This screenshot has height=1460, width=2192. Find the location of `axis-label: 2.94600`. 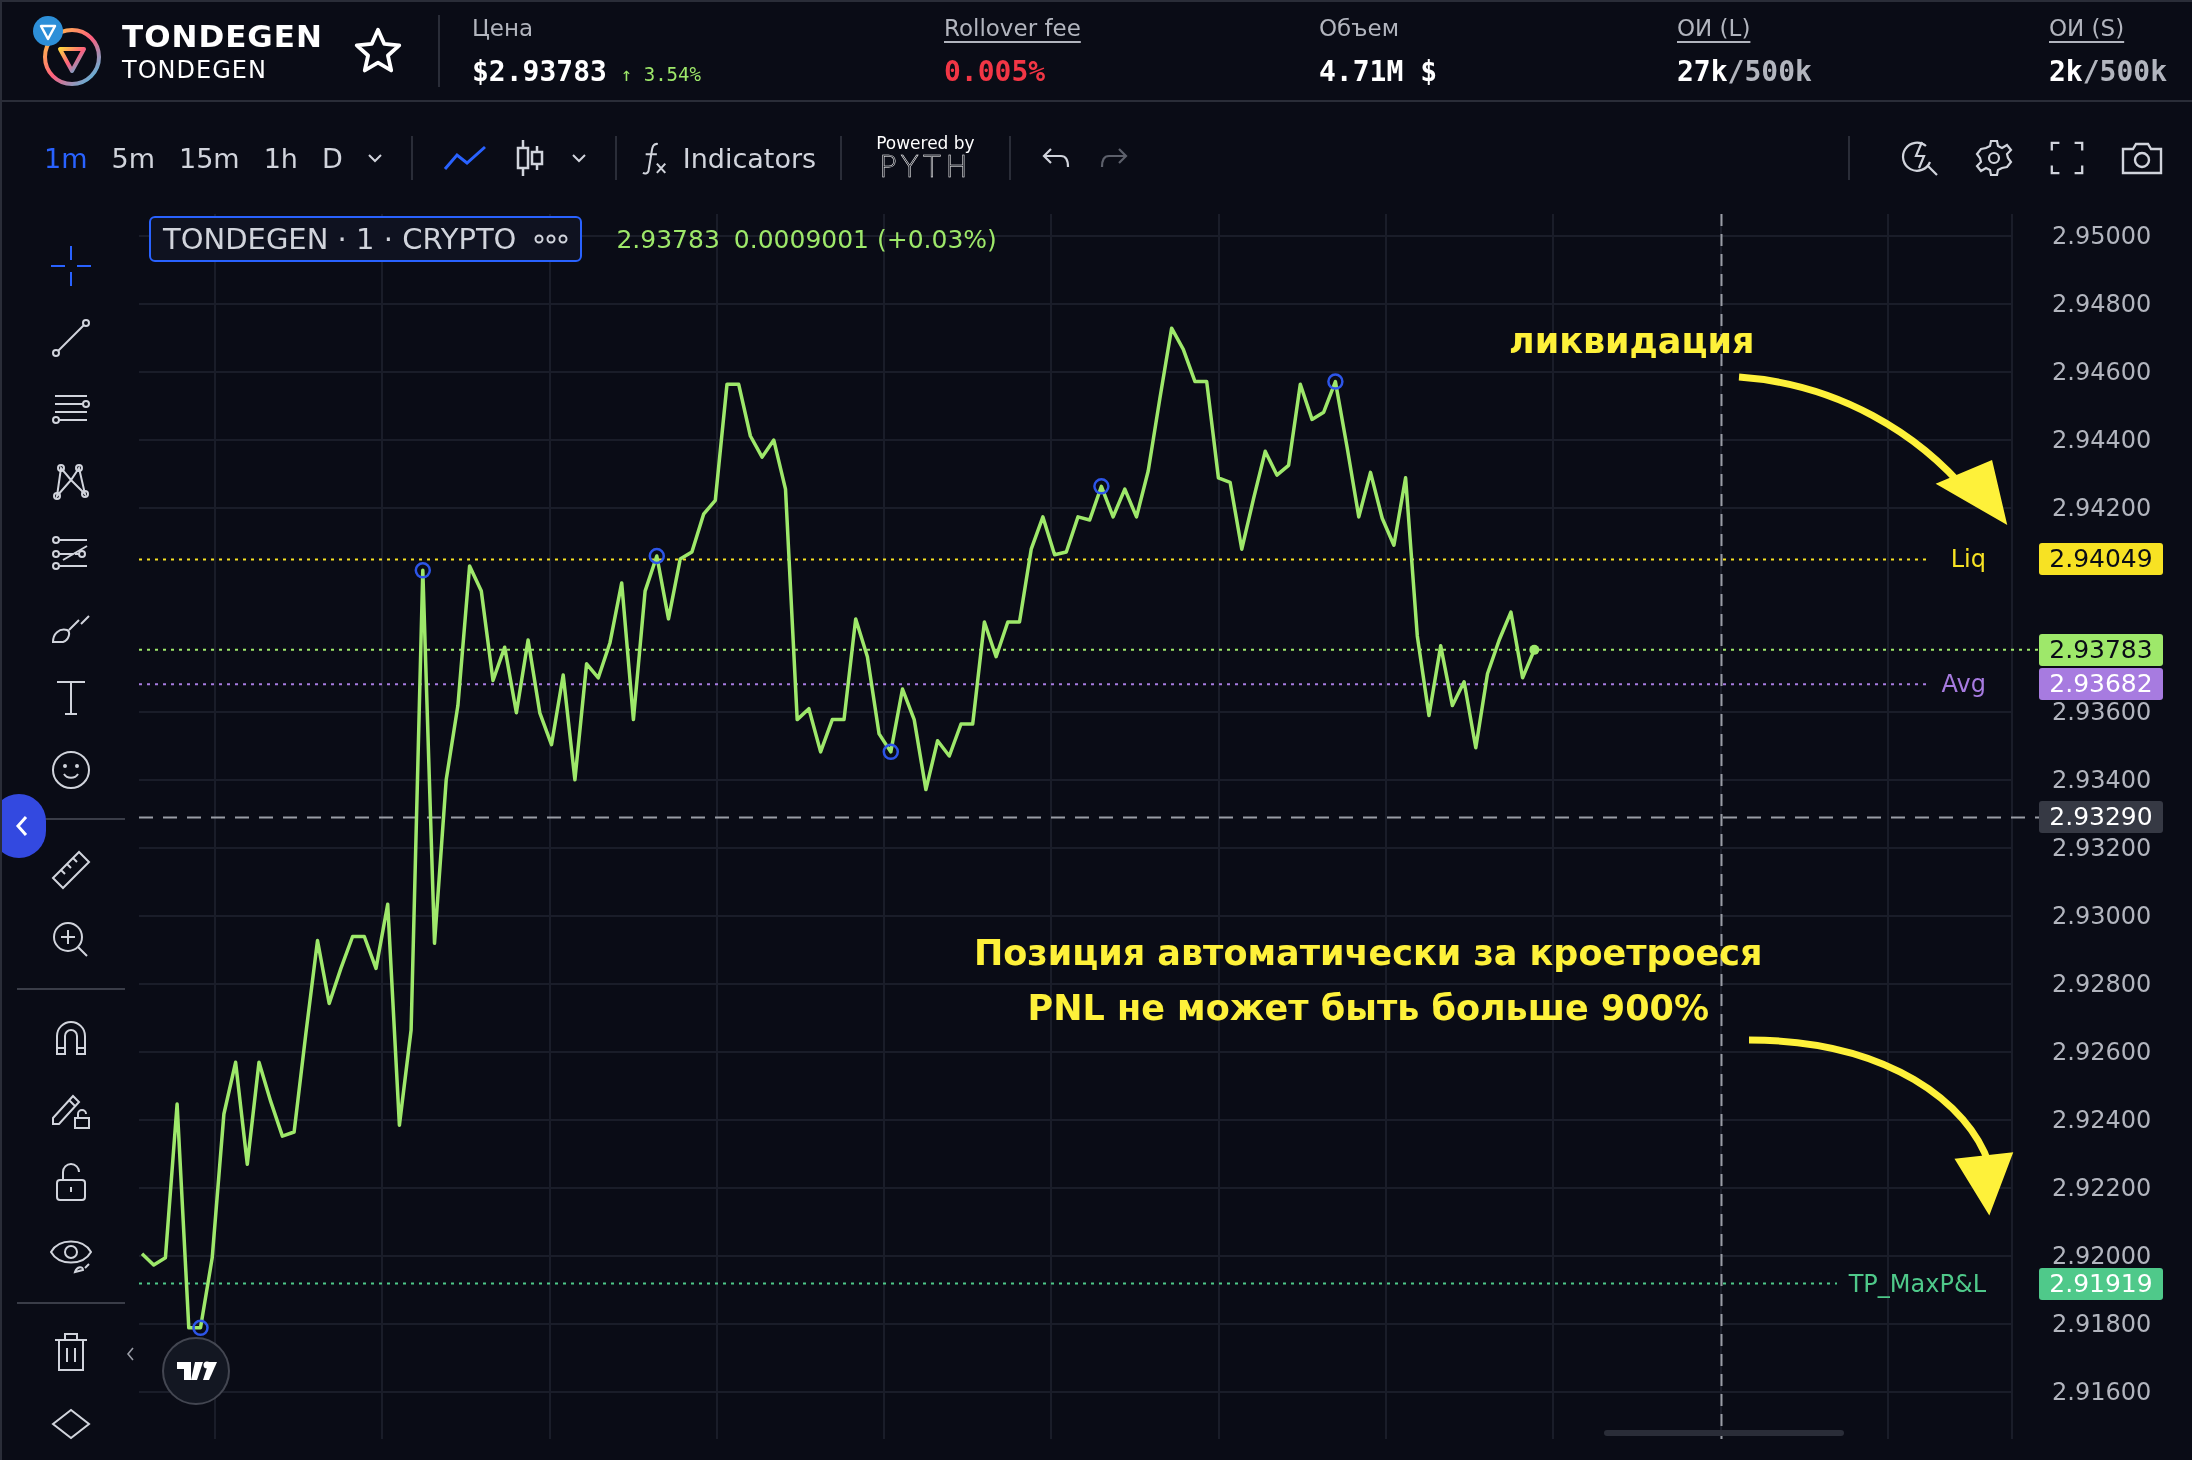

axis-label: 2.94600 is located at coordinates (2102, 372).